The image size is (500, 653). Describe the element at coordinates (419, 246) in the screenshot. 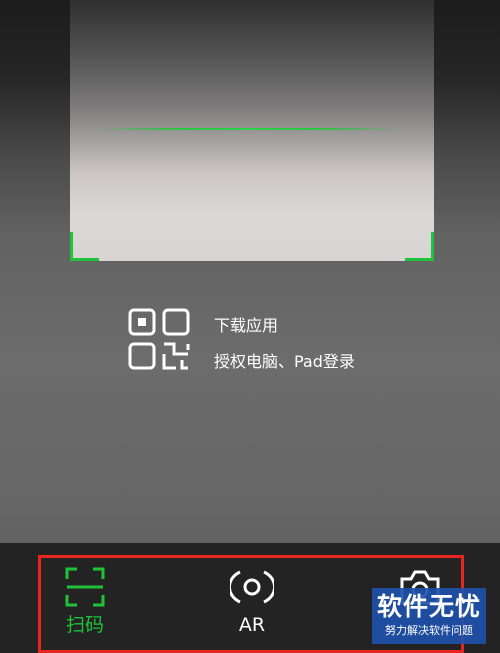

I see `viewfinder-corner-bottom-right` at that location.